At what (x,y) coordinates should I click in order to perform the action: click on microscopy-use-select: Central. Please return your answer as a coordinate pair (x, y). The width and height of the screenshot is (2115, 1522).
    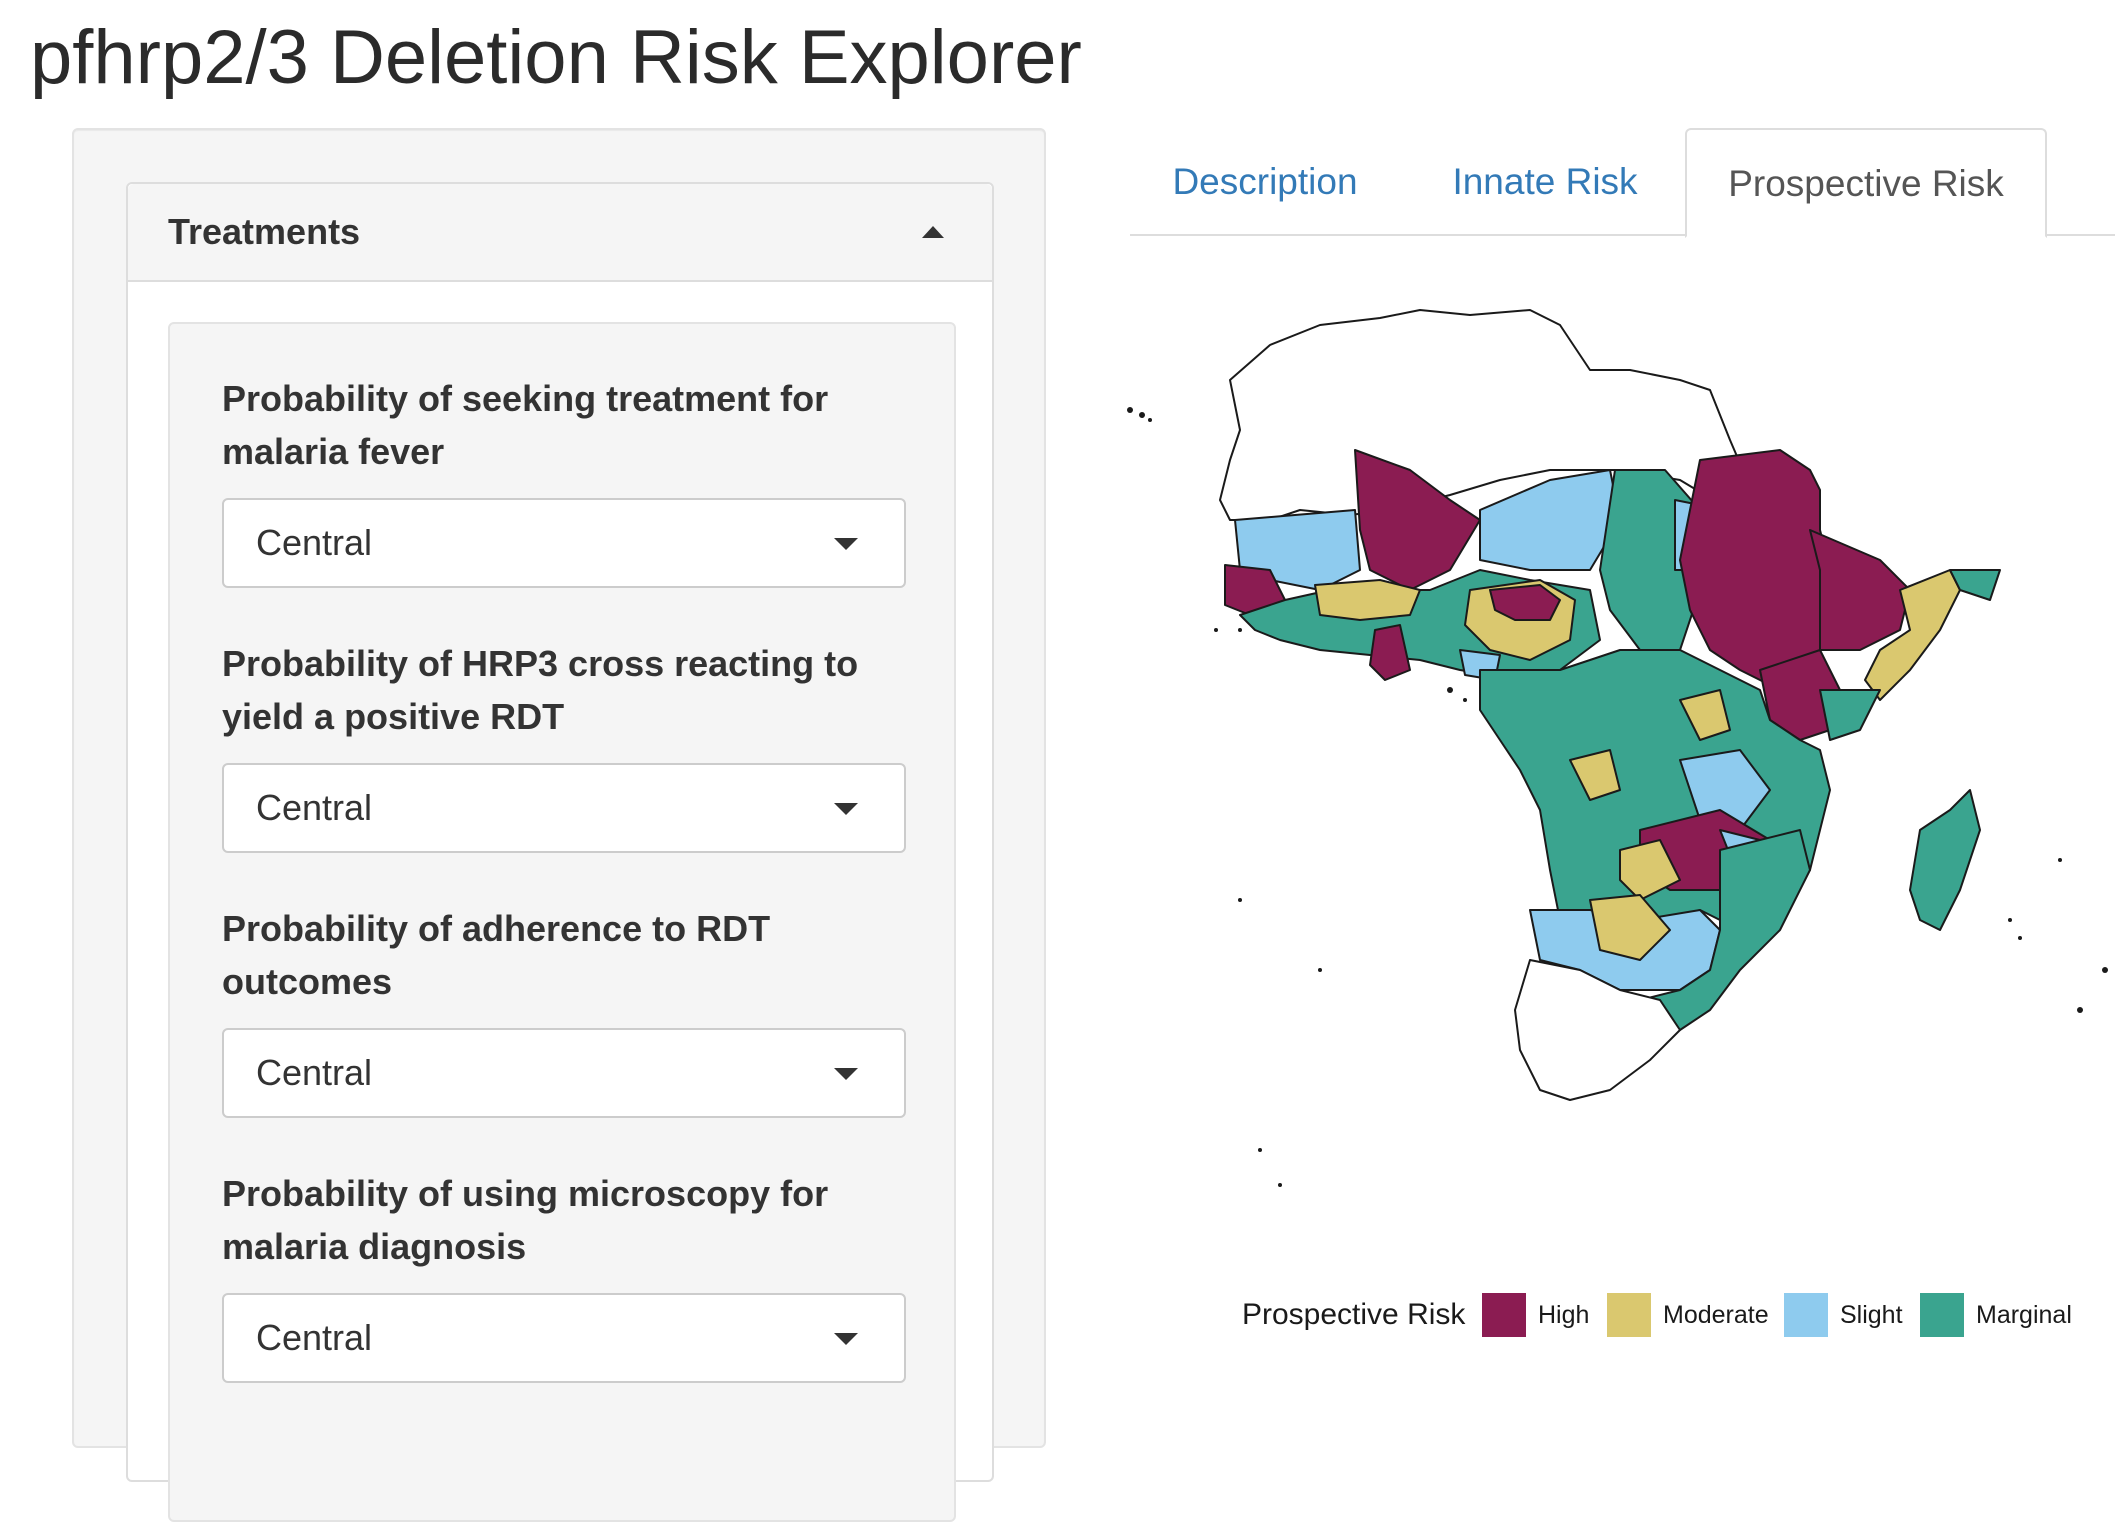
    Looking at the image, I should click on (564, 1338).